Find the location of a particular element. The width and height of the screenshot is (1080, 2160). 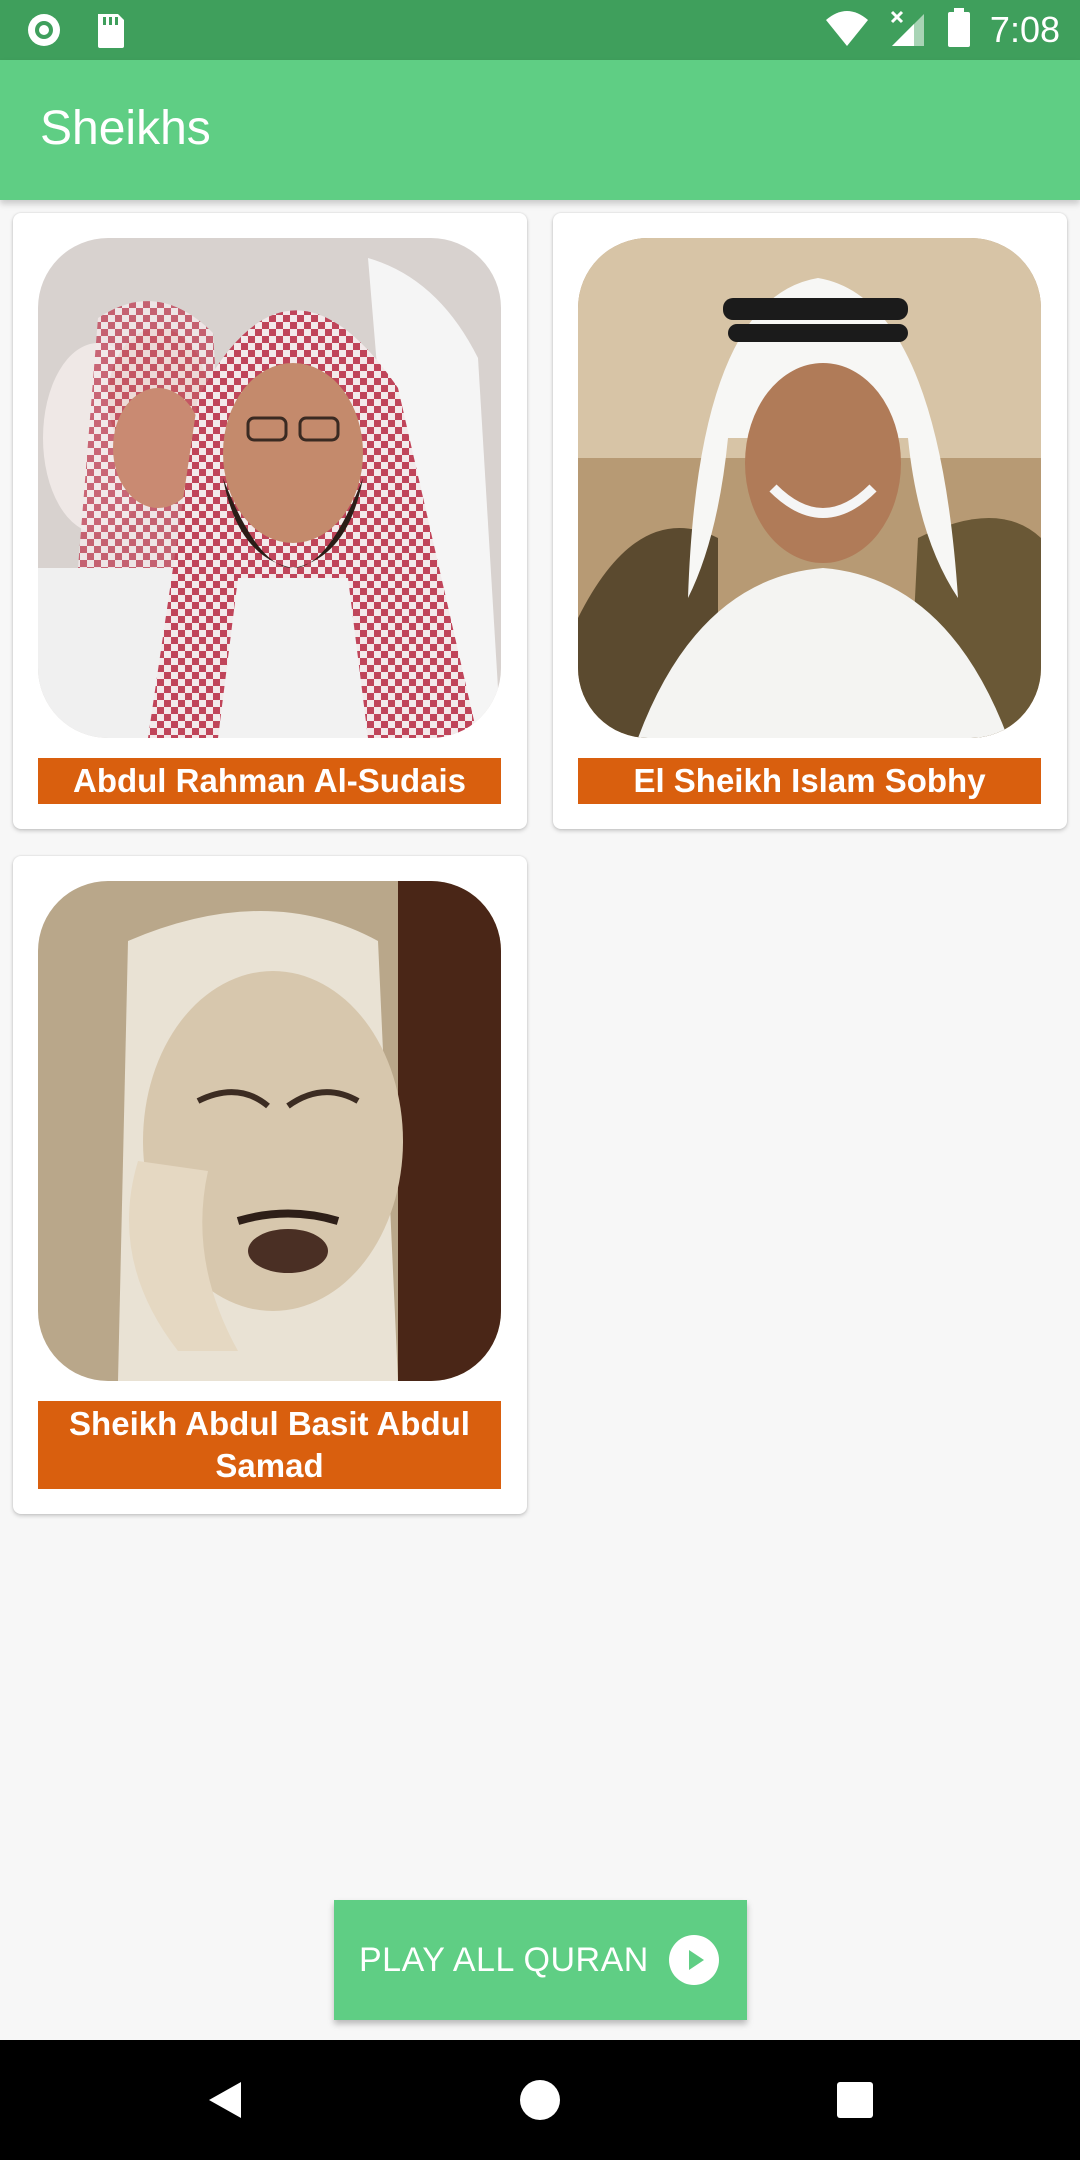

sheikh-abdul-basit-photo is located at coordinates (269, 1131).